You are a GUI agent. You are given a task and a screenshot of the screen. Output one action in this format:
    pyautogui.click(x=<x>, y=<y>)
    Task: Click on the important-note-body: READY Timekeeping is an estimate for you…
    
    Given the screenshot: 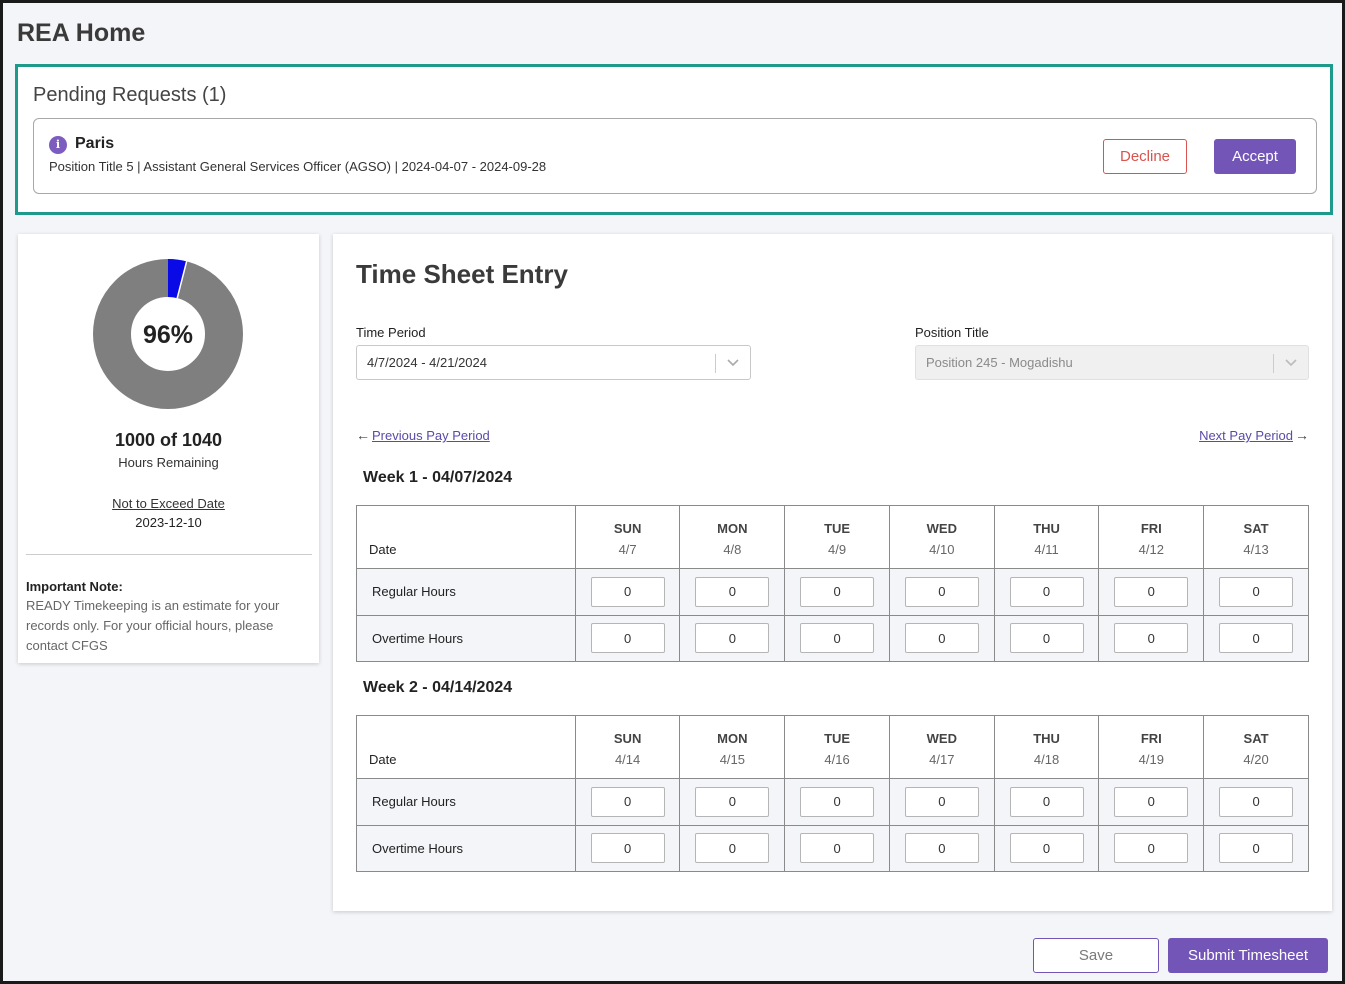 What is the action you would take?
    pyautogui.click(x=153, y=625)
    